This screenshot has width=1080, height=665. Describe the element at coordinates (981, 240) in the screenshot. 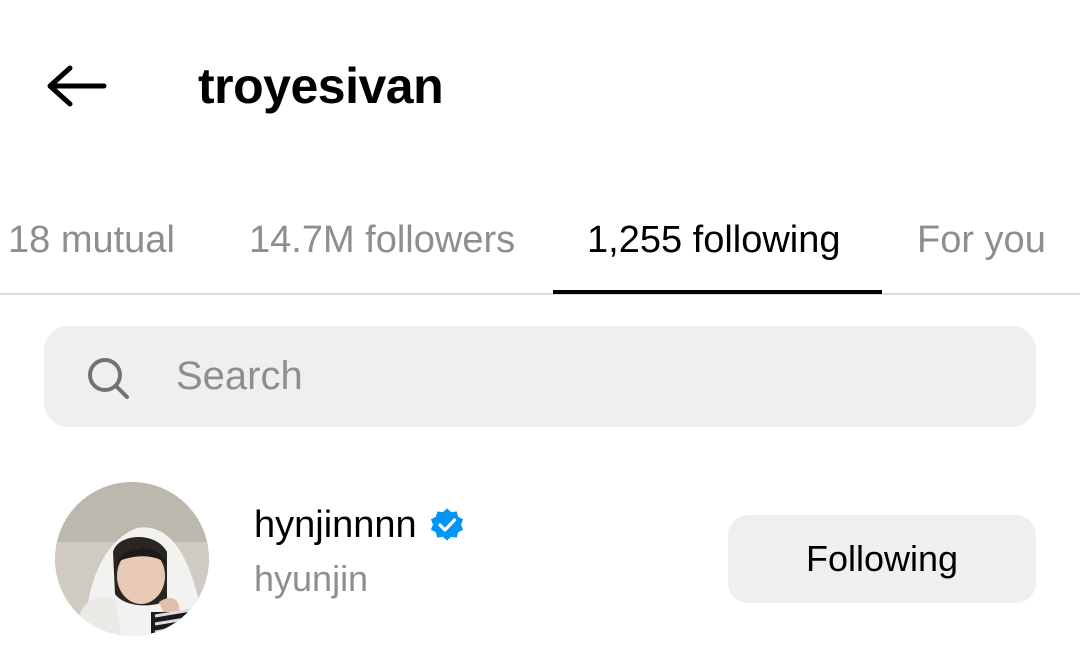

I see `tab-for-you: For you` at that location.